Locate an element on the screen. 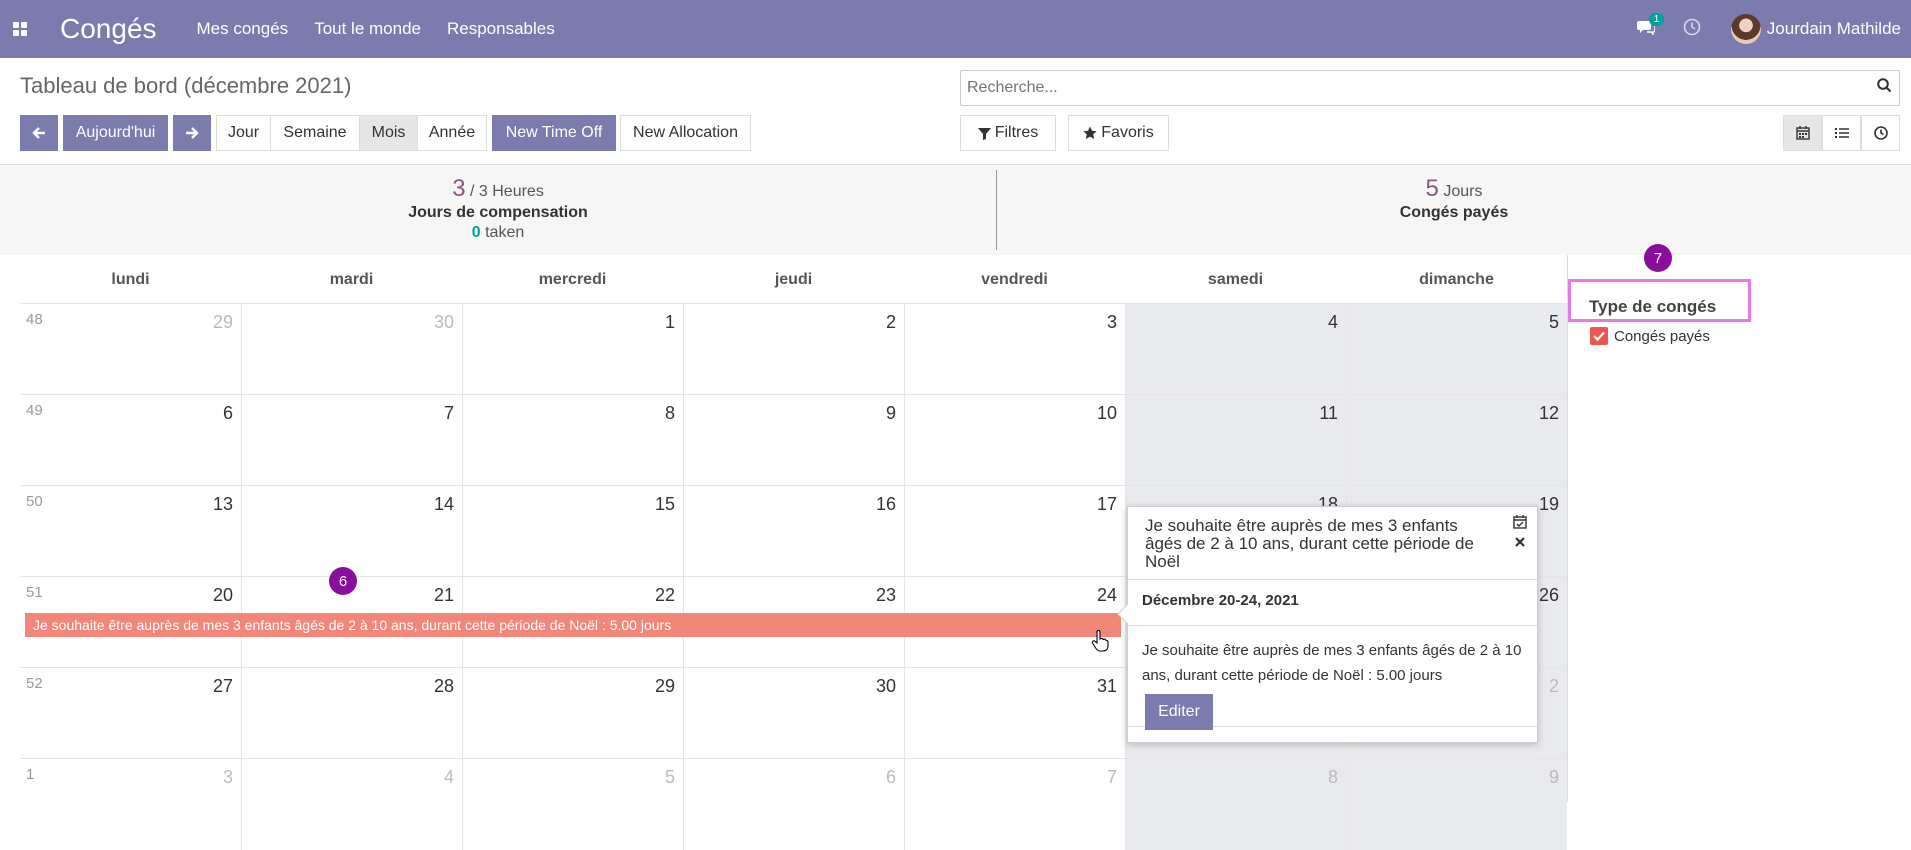 This screenshot has width=1911, height=850. avatar is located at coordinates (1745, 29).